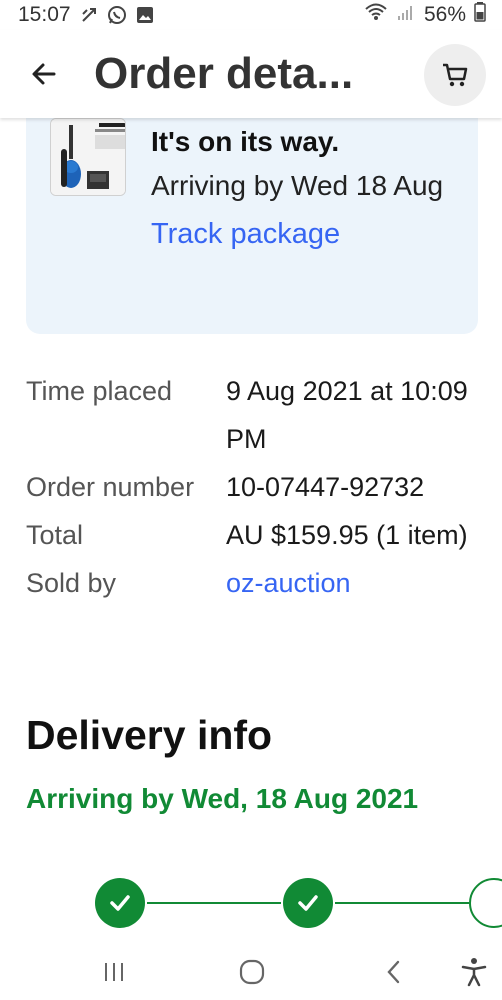  I want to click on chevron-left-icon, so click(393, 972).